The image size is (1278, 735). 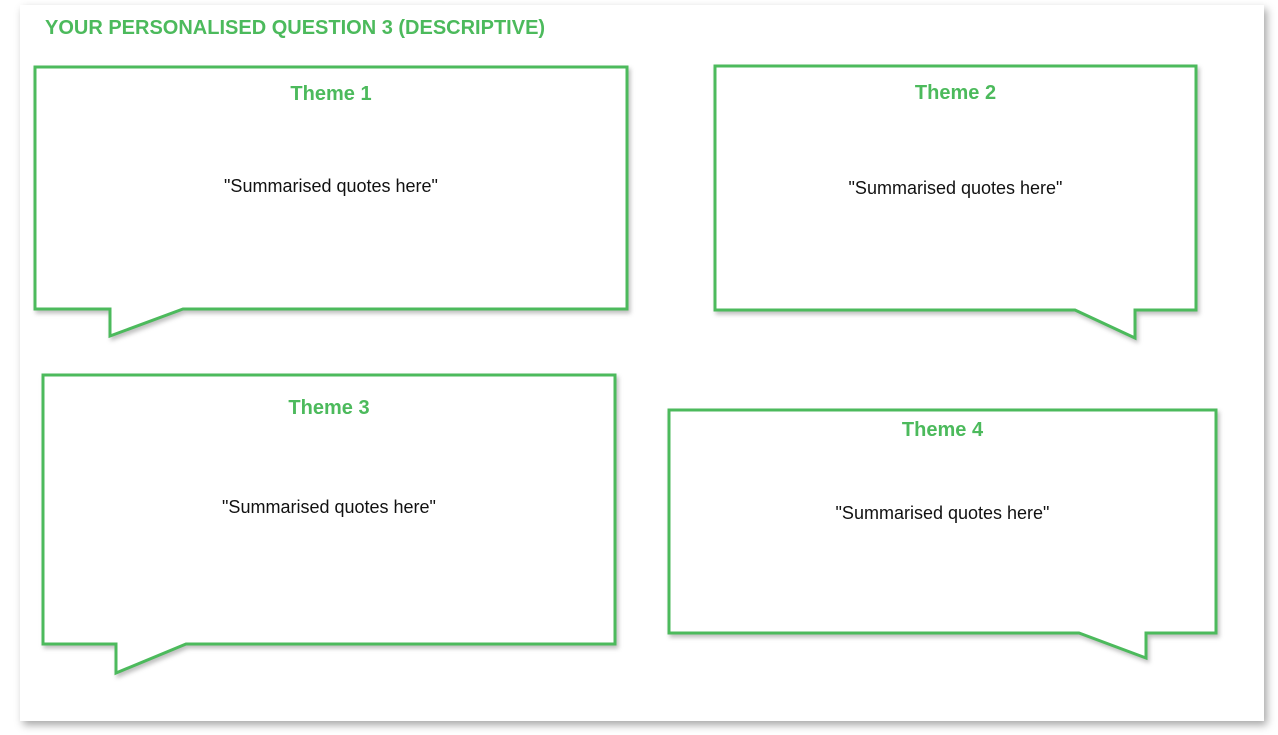 What do you see at coordinates (329, 507) in the screenshot?
I see `theme-3-quote: "Summarised quotes here"` at bounding box center [329, 507].